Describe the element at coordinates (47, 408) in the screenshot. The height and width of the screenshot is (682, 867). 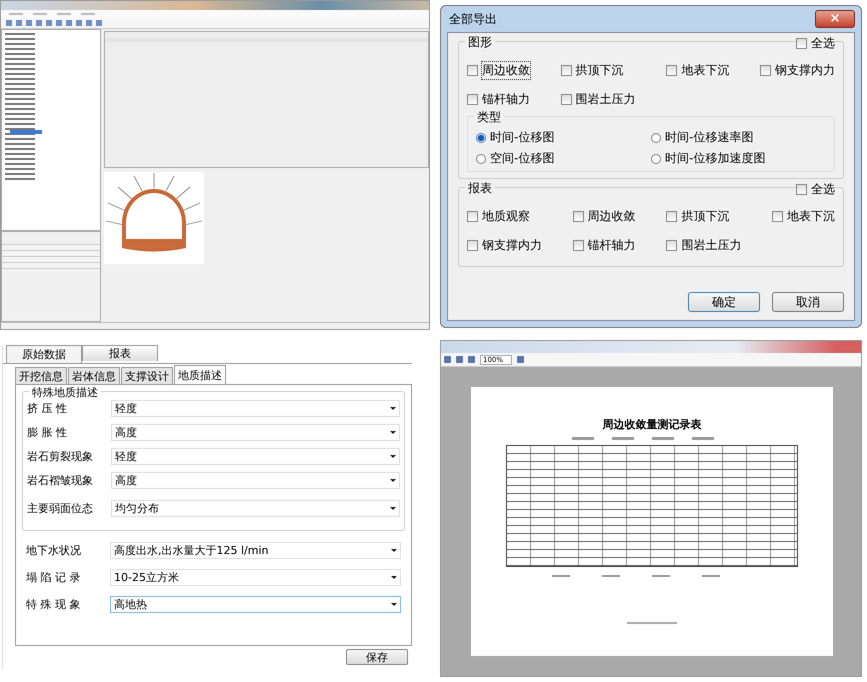
I see `field-label: 挤 压 性` at that location.